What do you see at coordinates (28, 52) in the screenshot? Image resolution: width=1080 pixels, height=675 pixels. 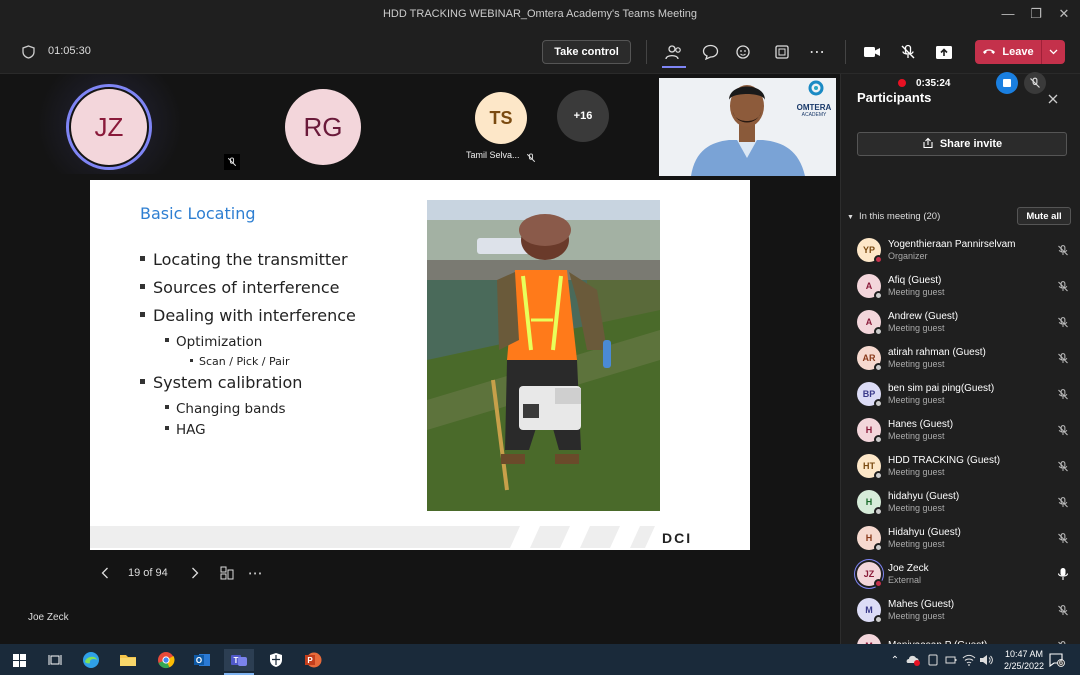 I see `shield-icon` at bounding box center [28, 52].